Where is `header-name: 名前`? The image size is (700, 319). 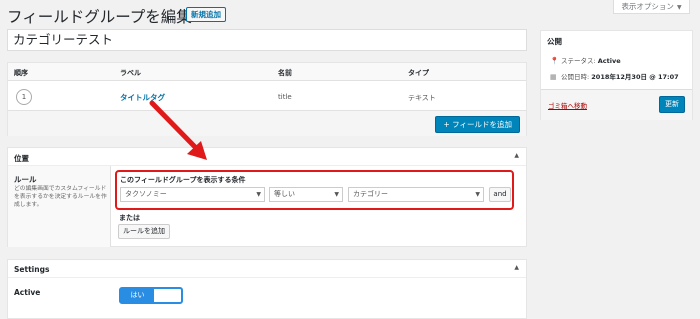
header-name: 名前 is located at coordinates (285, 73).